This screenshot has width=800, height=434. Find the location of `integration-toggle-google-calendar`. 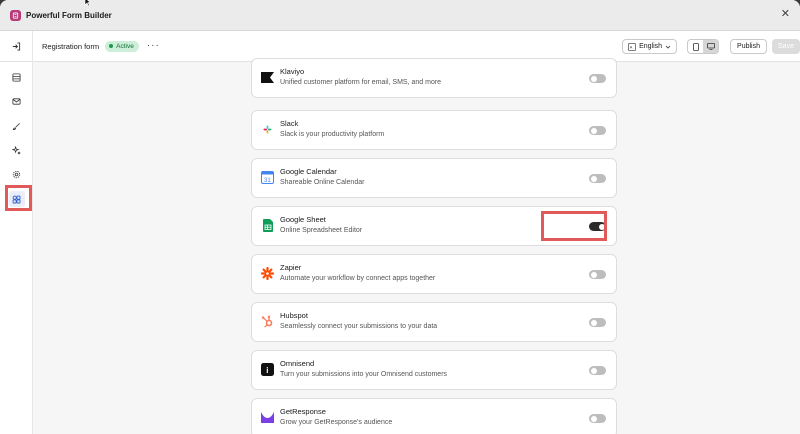

integration-toggle-google-calendar is located at coordinates (597, 178).